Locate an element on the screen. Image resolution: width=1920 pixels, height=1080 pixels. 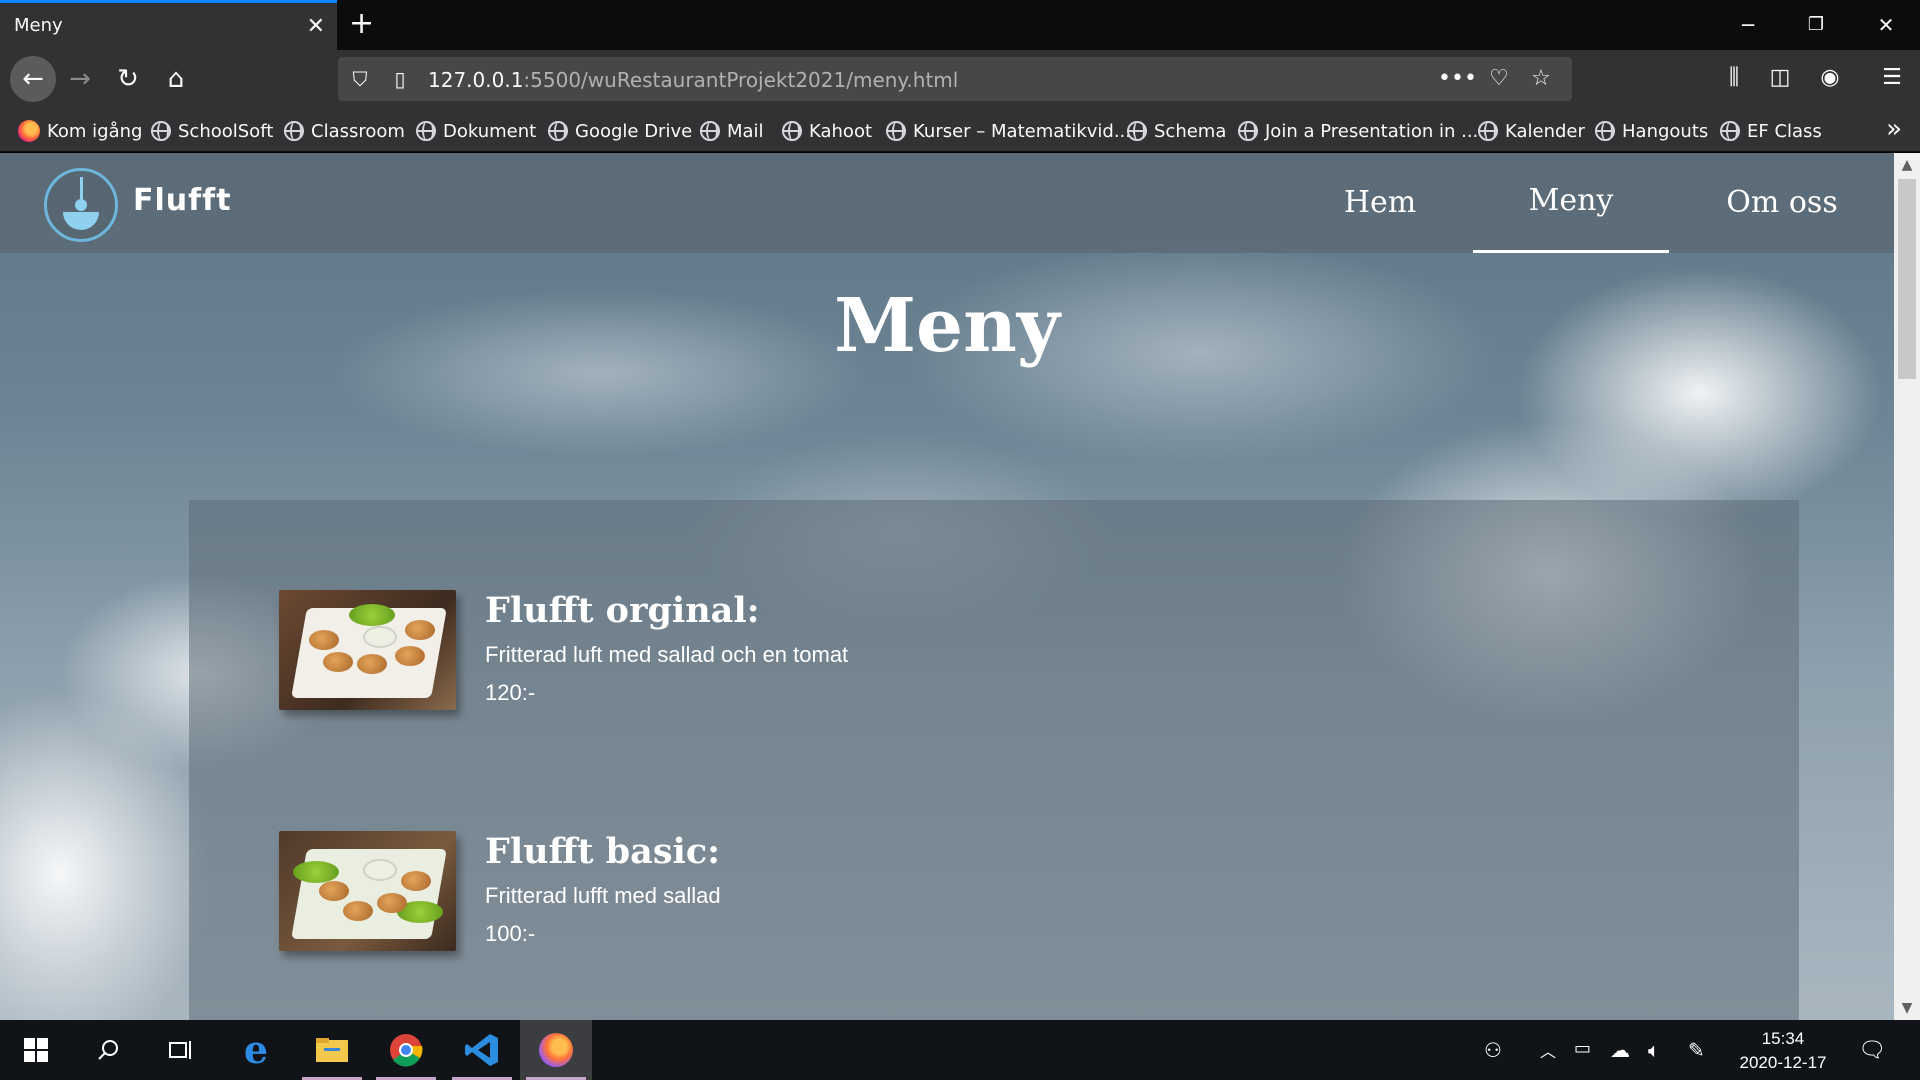
menu-hamburger-icon: ☰ is located at coordinates (1892, 78).